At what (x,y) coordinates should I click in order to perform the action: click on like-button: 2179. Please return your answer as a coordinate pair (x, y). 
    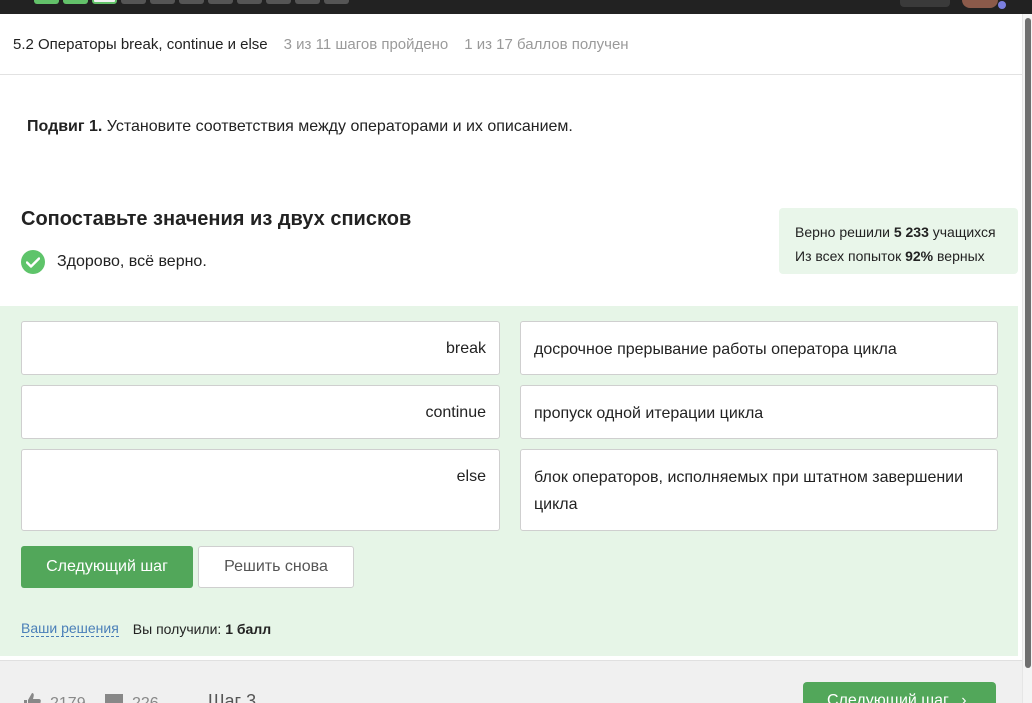
    Looking at the image, I should click on (54, 697).